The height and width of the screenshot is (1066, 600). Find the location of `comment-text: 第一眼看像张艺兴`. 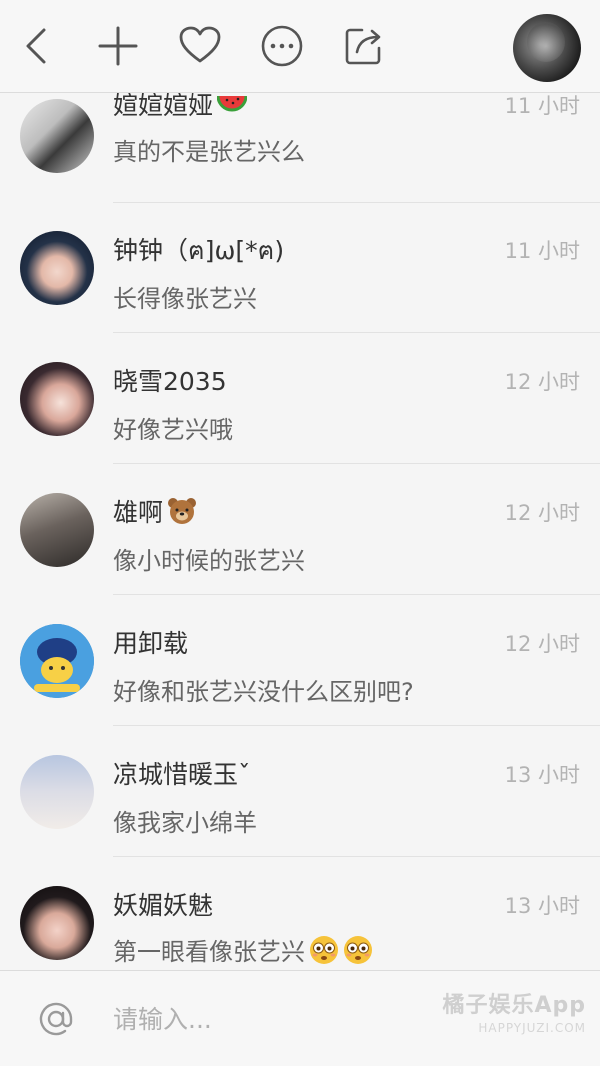

comment-text: 第一眼看像张艺兴 is located at coordinates (243, 951).